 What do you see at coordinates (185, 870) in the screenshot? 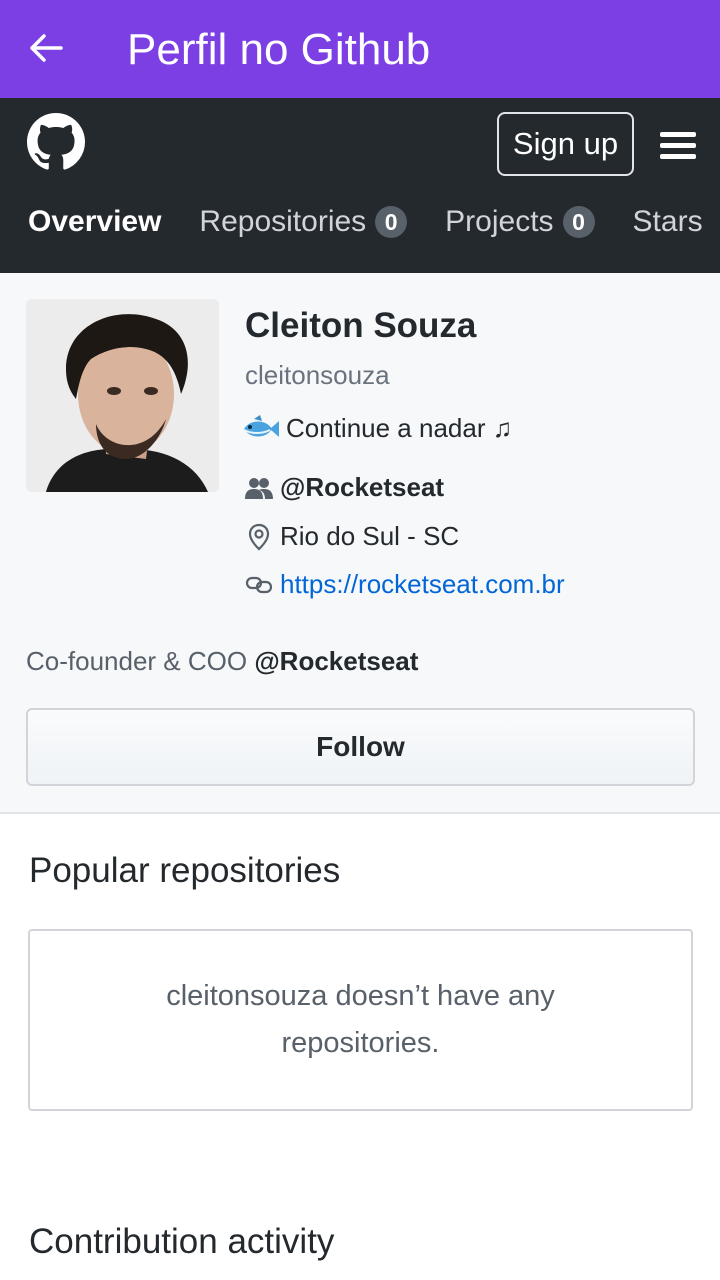
I see `popular-repositories-title: Popular repositories` at bounding box center [185, 870].